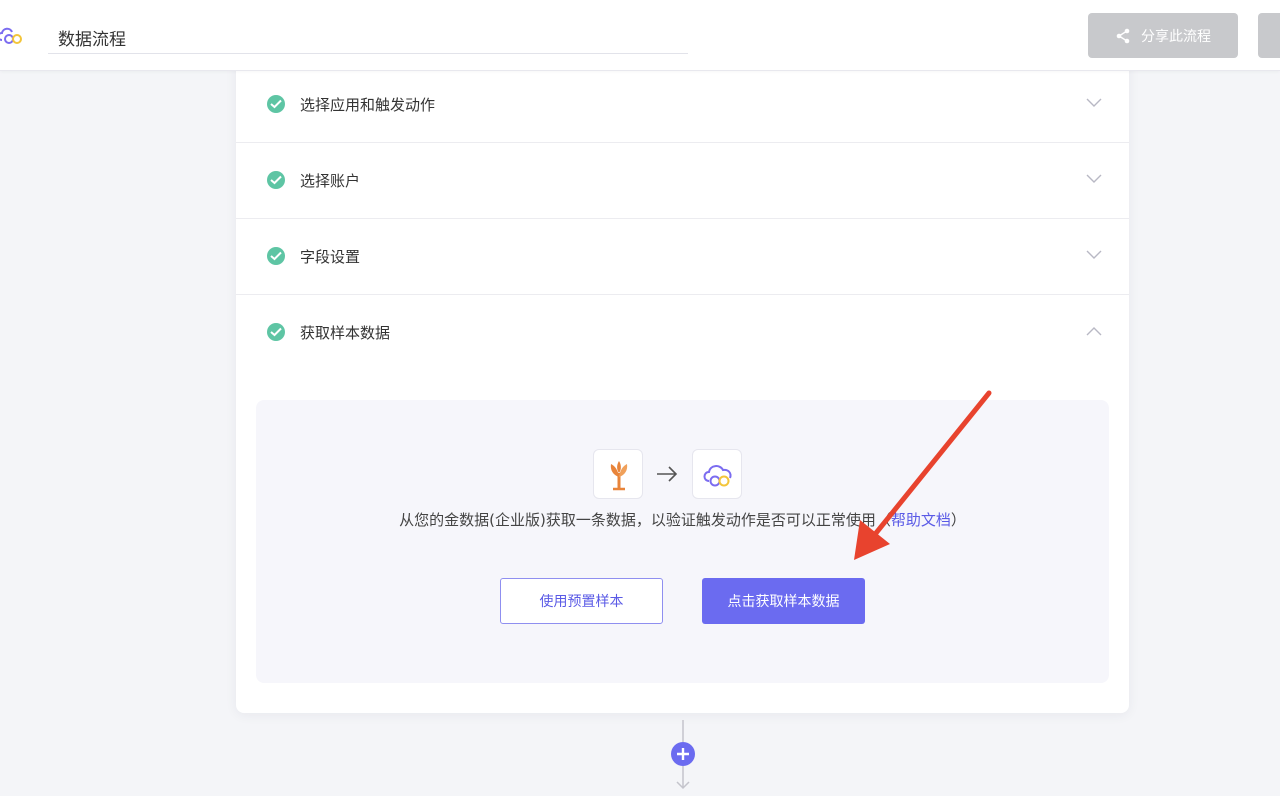  I want to click on flow-title-field: 数据流程, so click(368, 35).